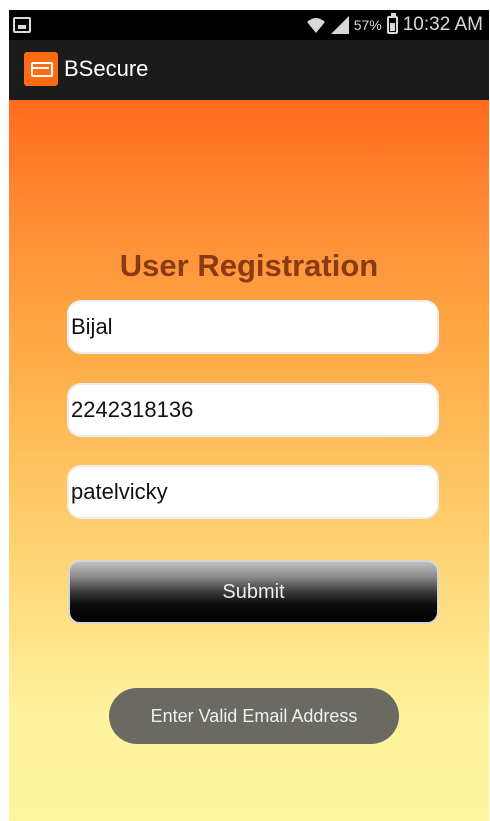 The width and height of the screenshot is (490, 821). Describe the element at coordinates (106, 68) in the screenshot. I see `app-title: BSecure` at that location.